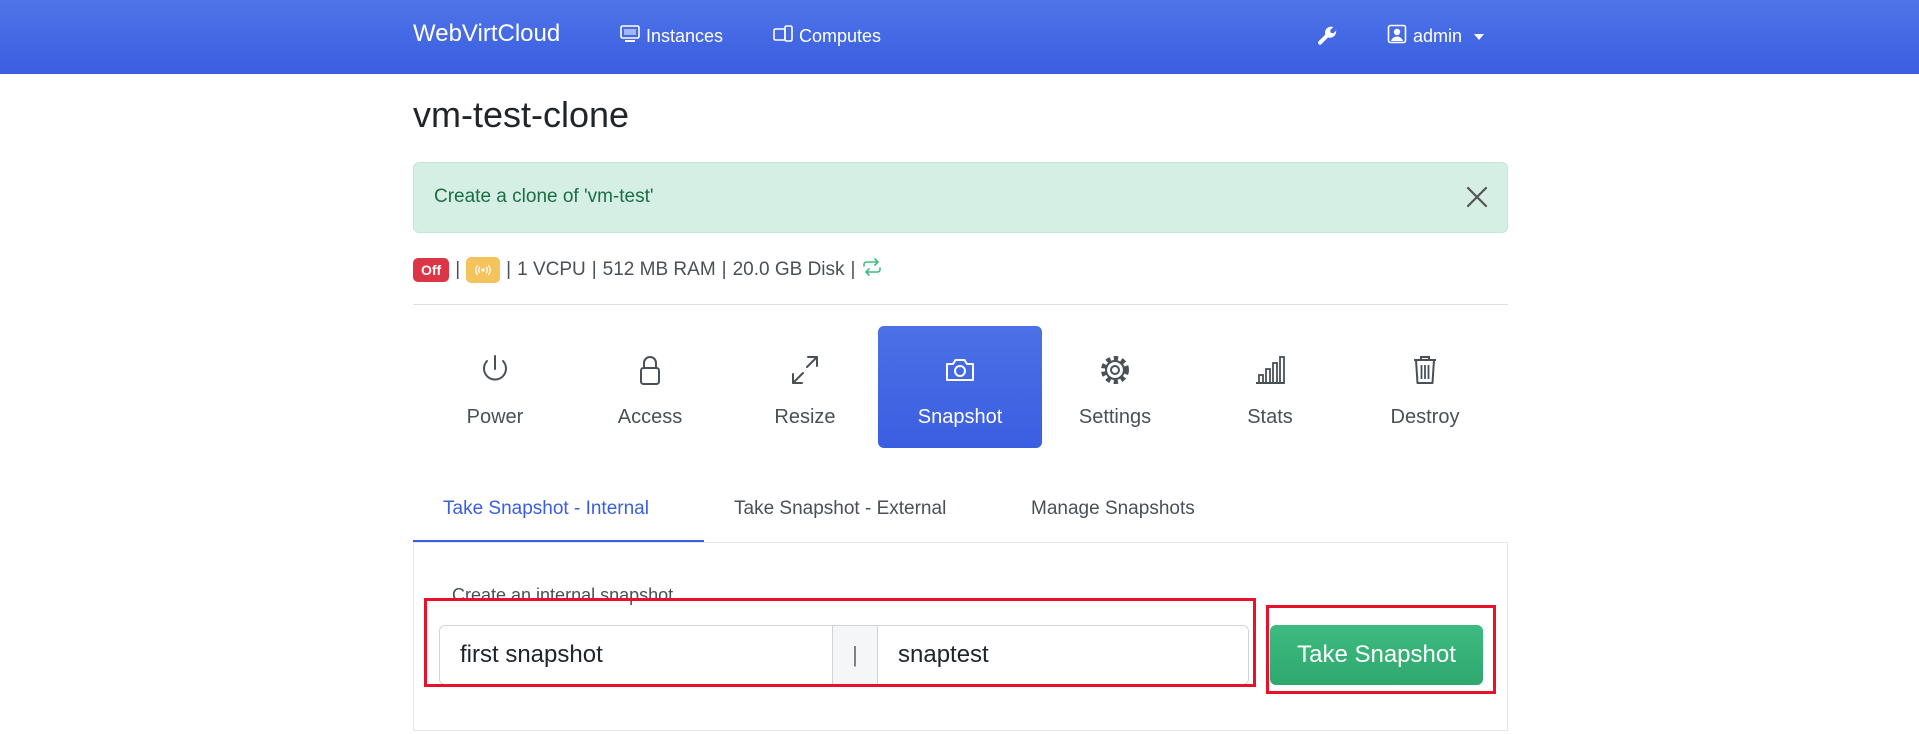 This screenshot has width=1919, height=734. What do you see at coordinates (495, 368) in the screenshot?
I see `power-icon` at bounding box center [495, 368].